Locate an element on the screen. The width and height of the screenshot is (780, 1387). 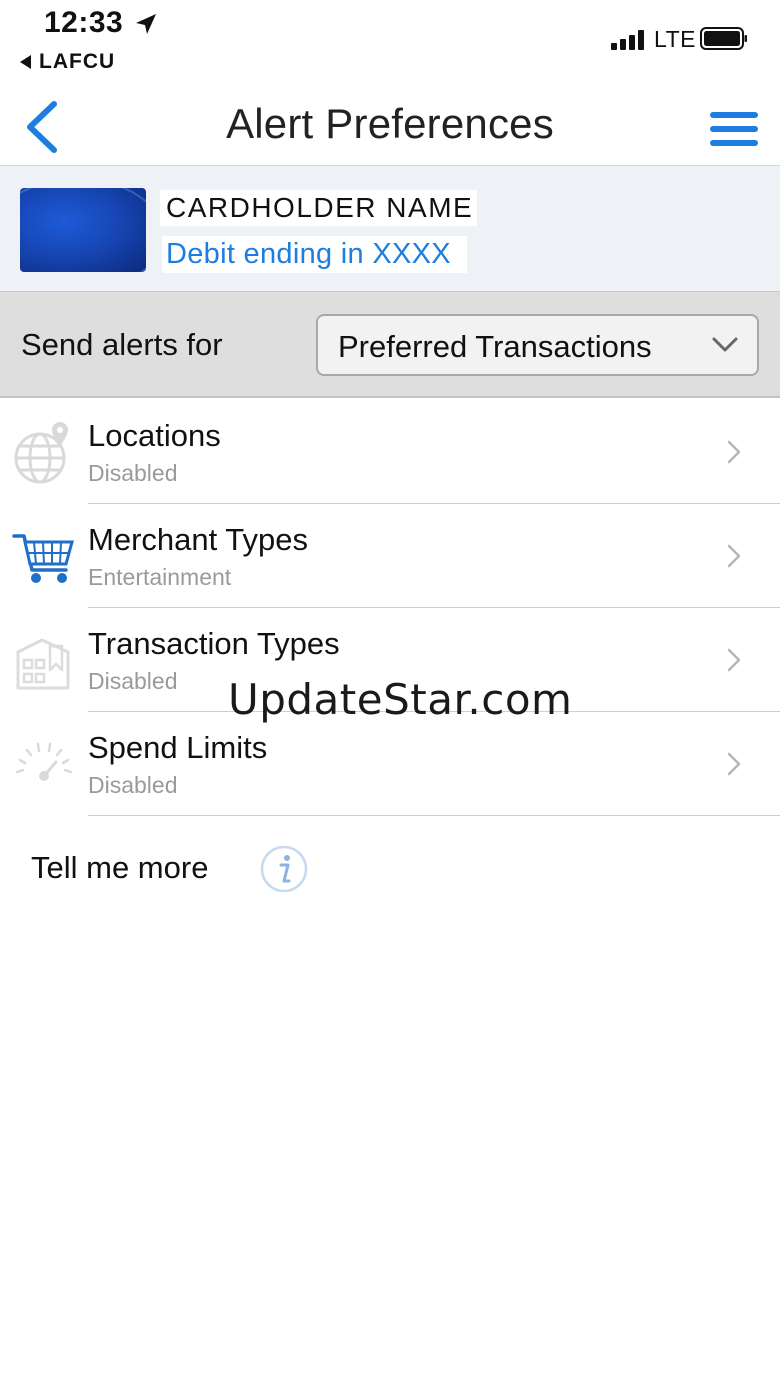
list-item-title: Locations is located at coordinates (154, 435).